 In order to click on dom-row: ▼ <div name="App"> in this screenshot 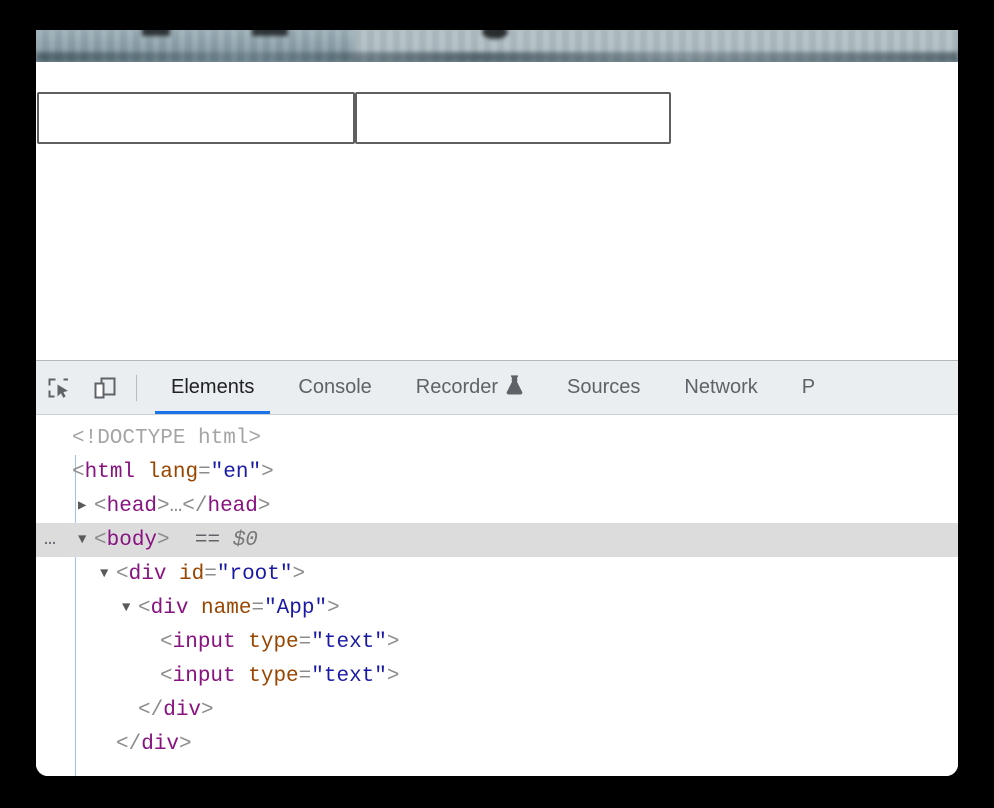, I will do `click(497, 608)`.